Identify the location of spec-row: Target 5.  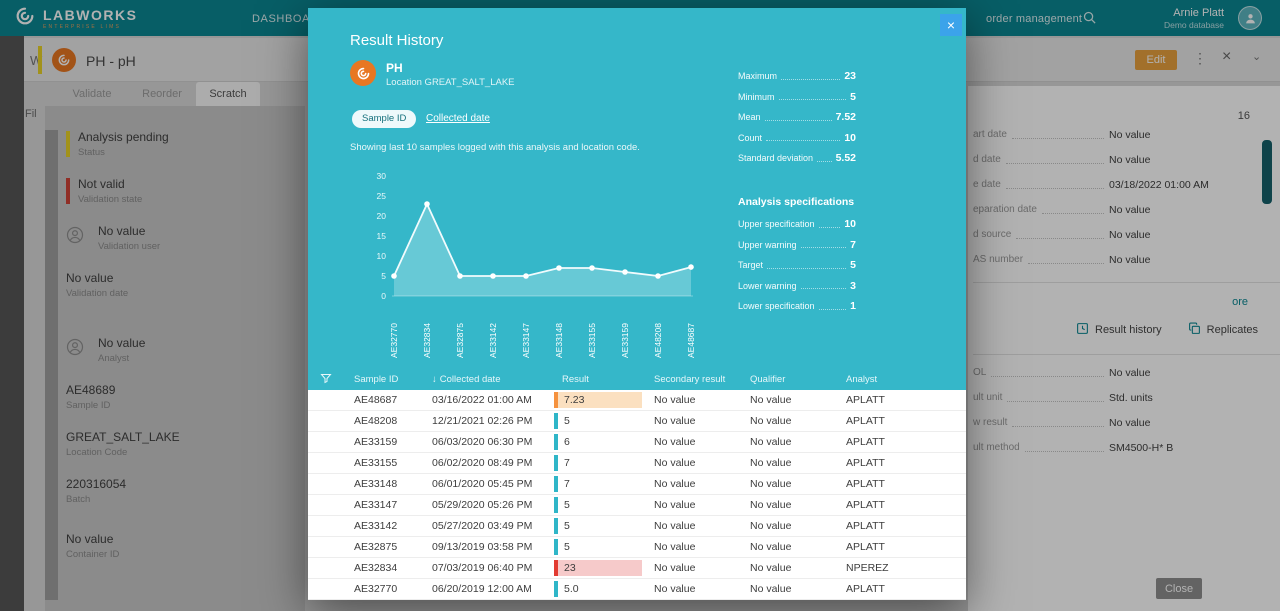
(797, 265).